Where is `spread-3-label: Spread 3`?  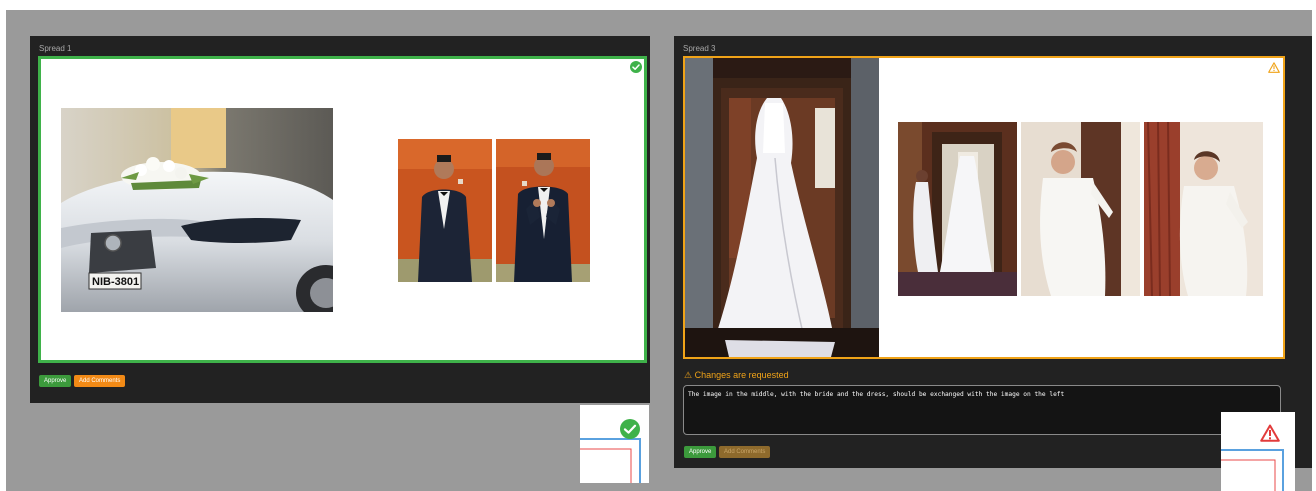 spread-3-label: Spread 3 is located at coordinates (699, 48).